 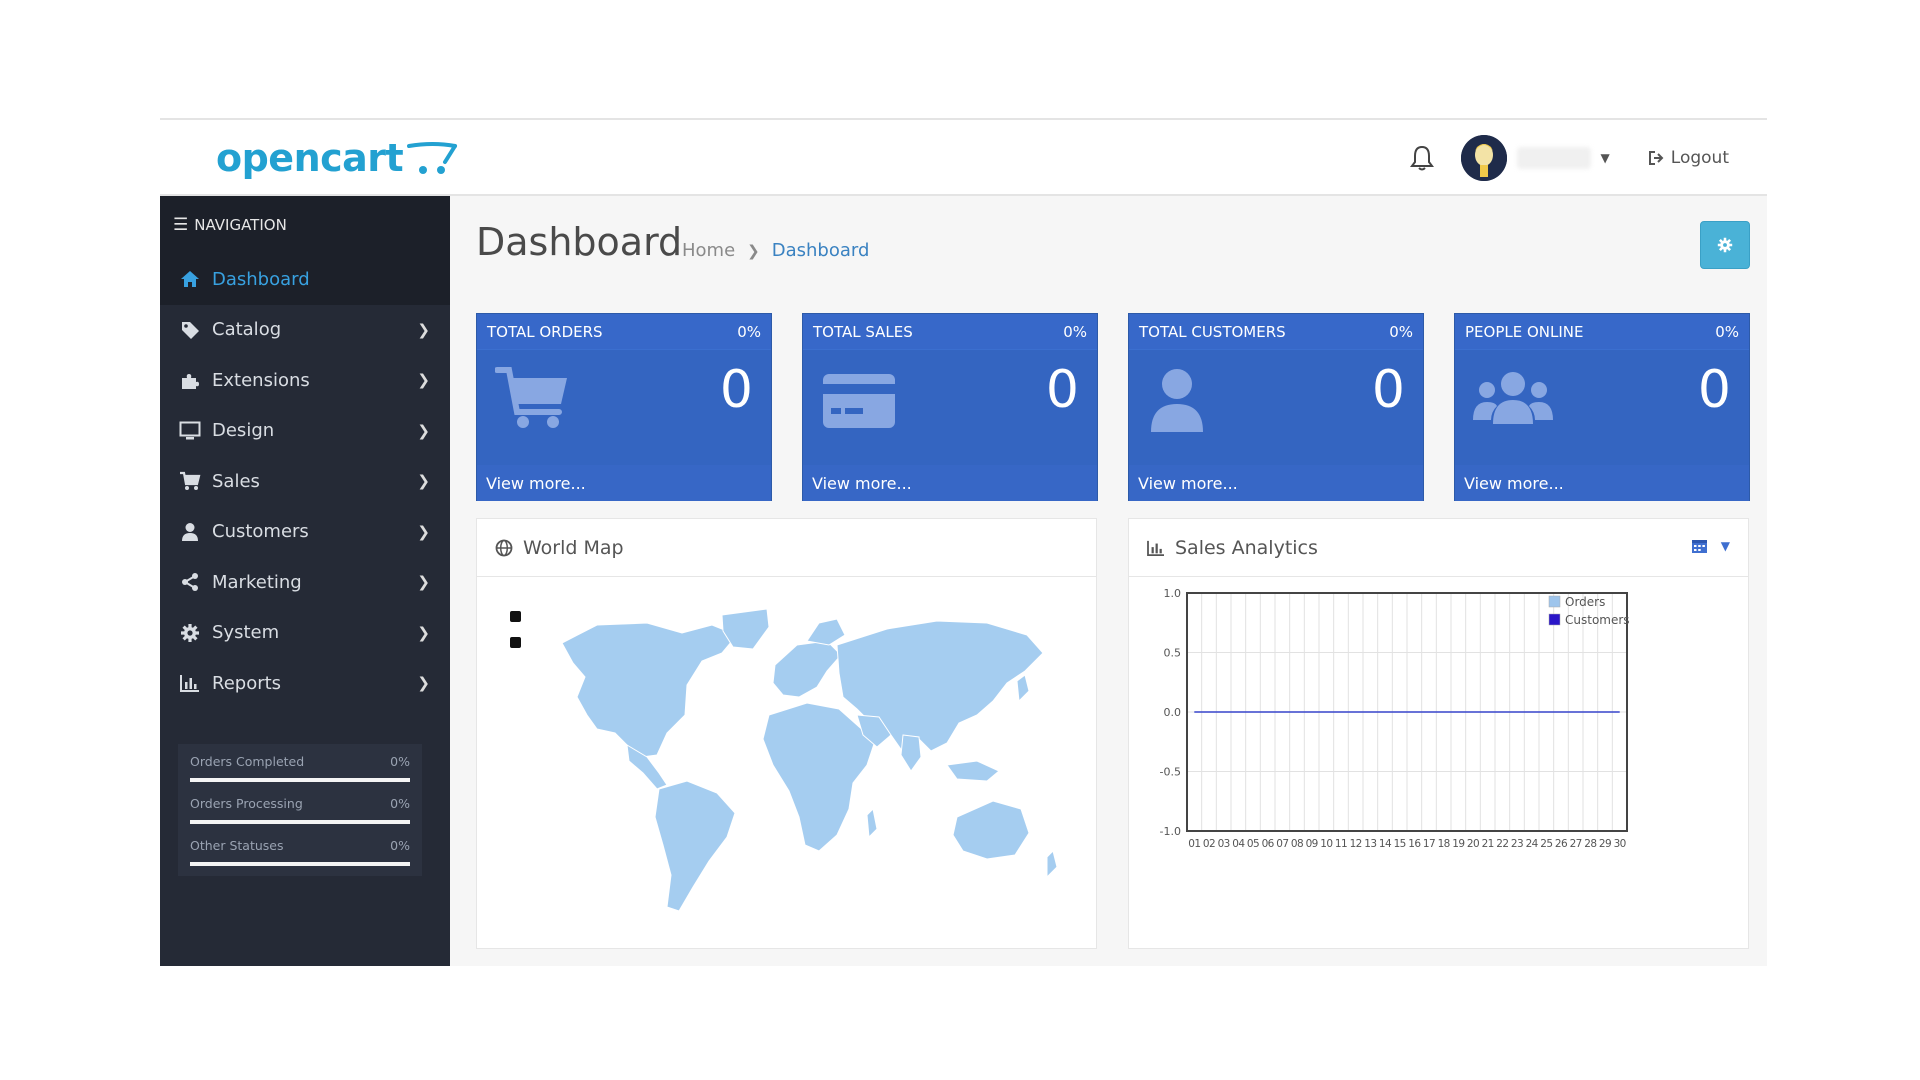 I want to click on navigation-title: NAVIGATION, so click(x=240, y=225).